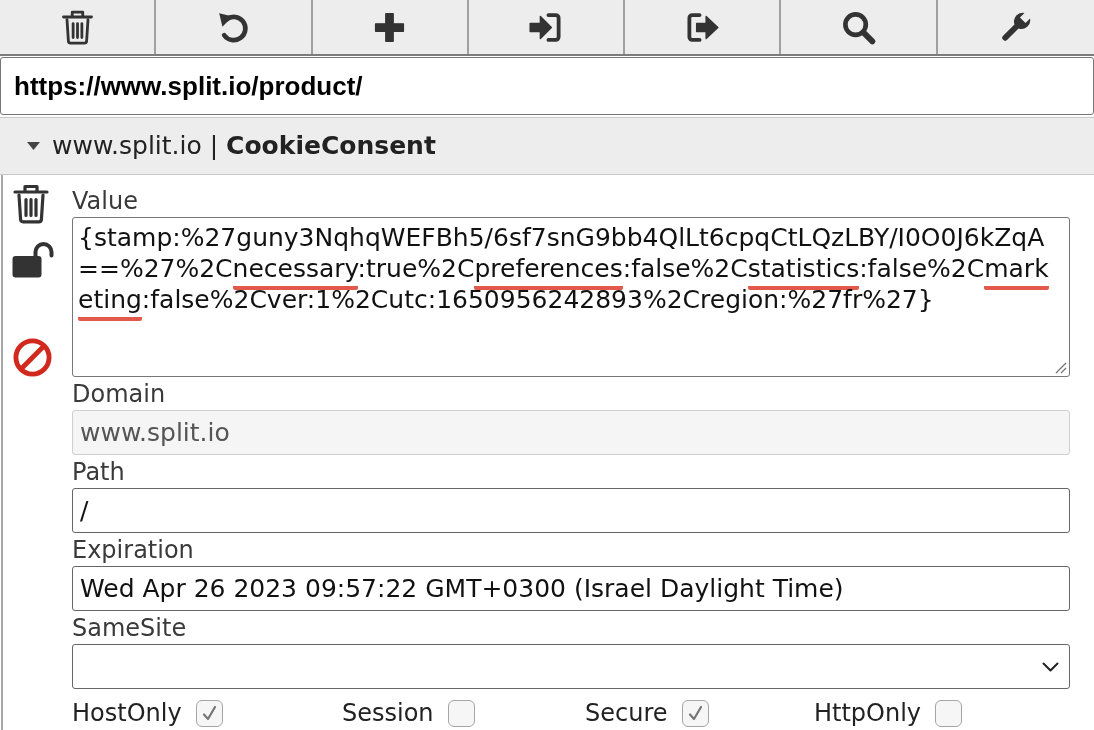  I want to click on url-field: https://www.split.io/product/, so click(547, 86).